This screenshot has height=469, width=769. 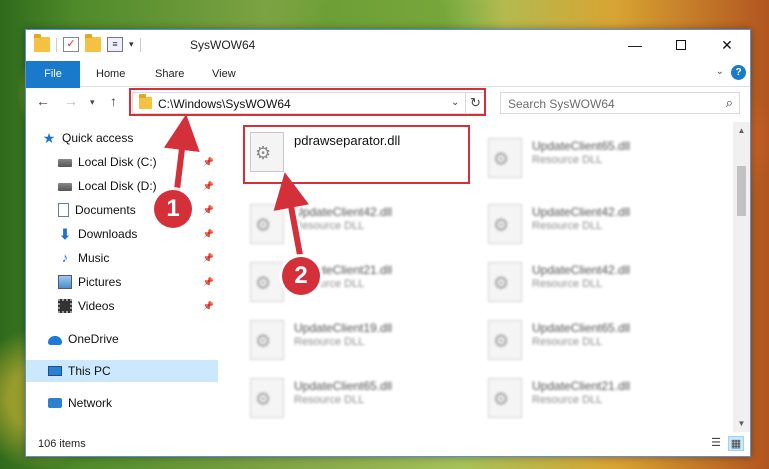 I want to click on window-title: SysWOW64, so click(x=223, y=45).